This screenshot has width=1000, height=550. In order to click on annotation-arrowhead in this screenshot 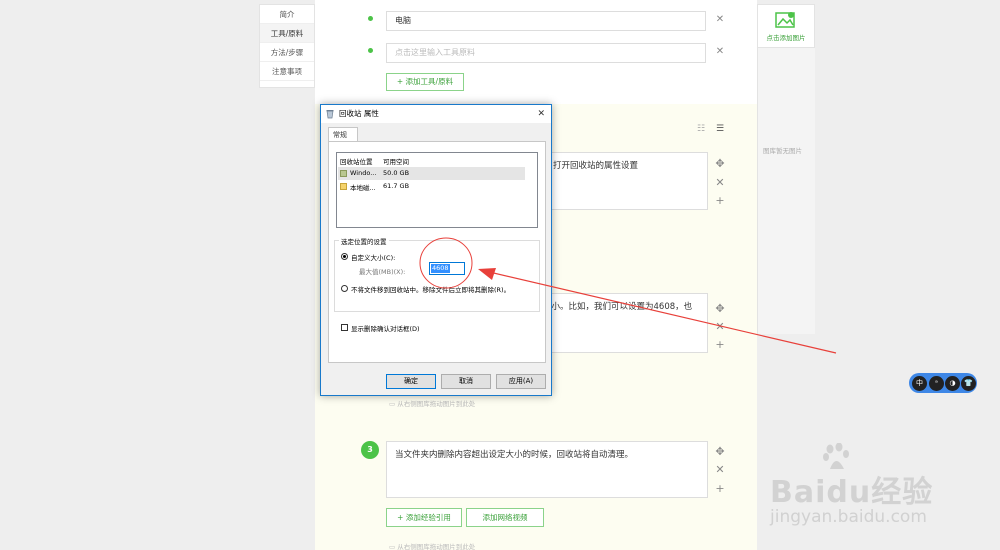, I will do `click(487, 274)`.